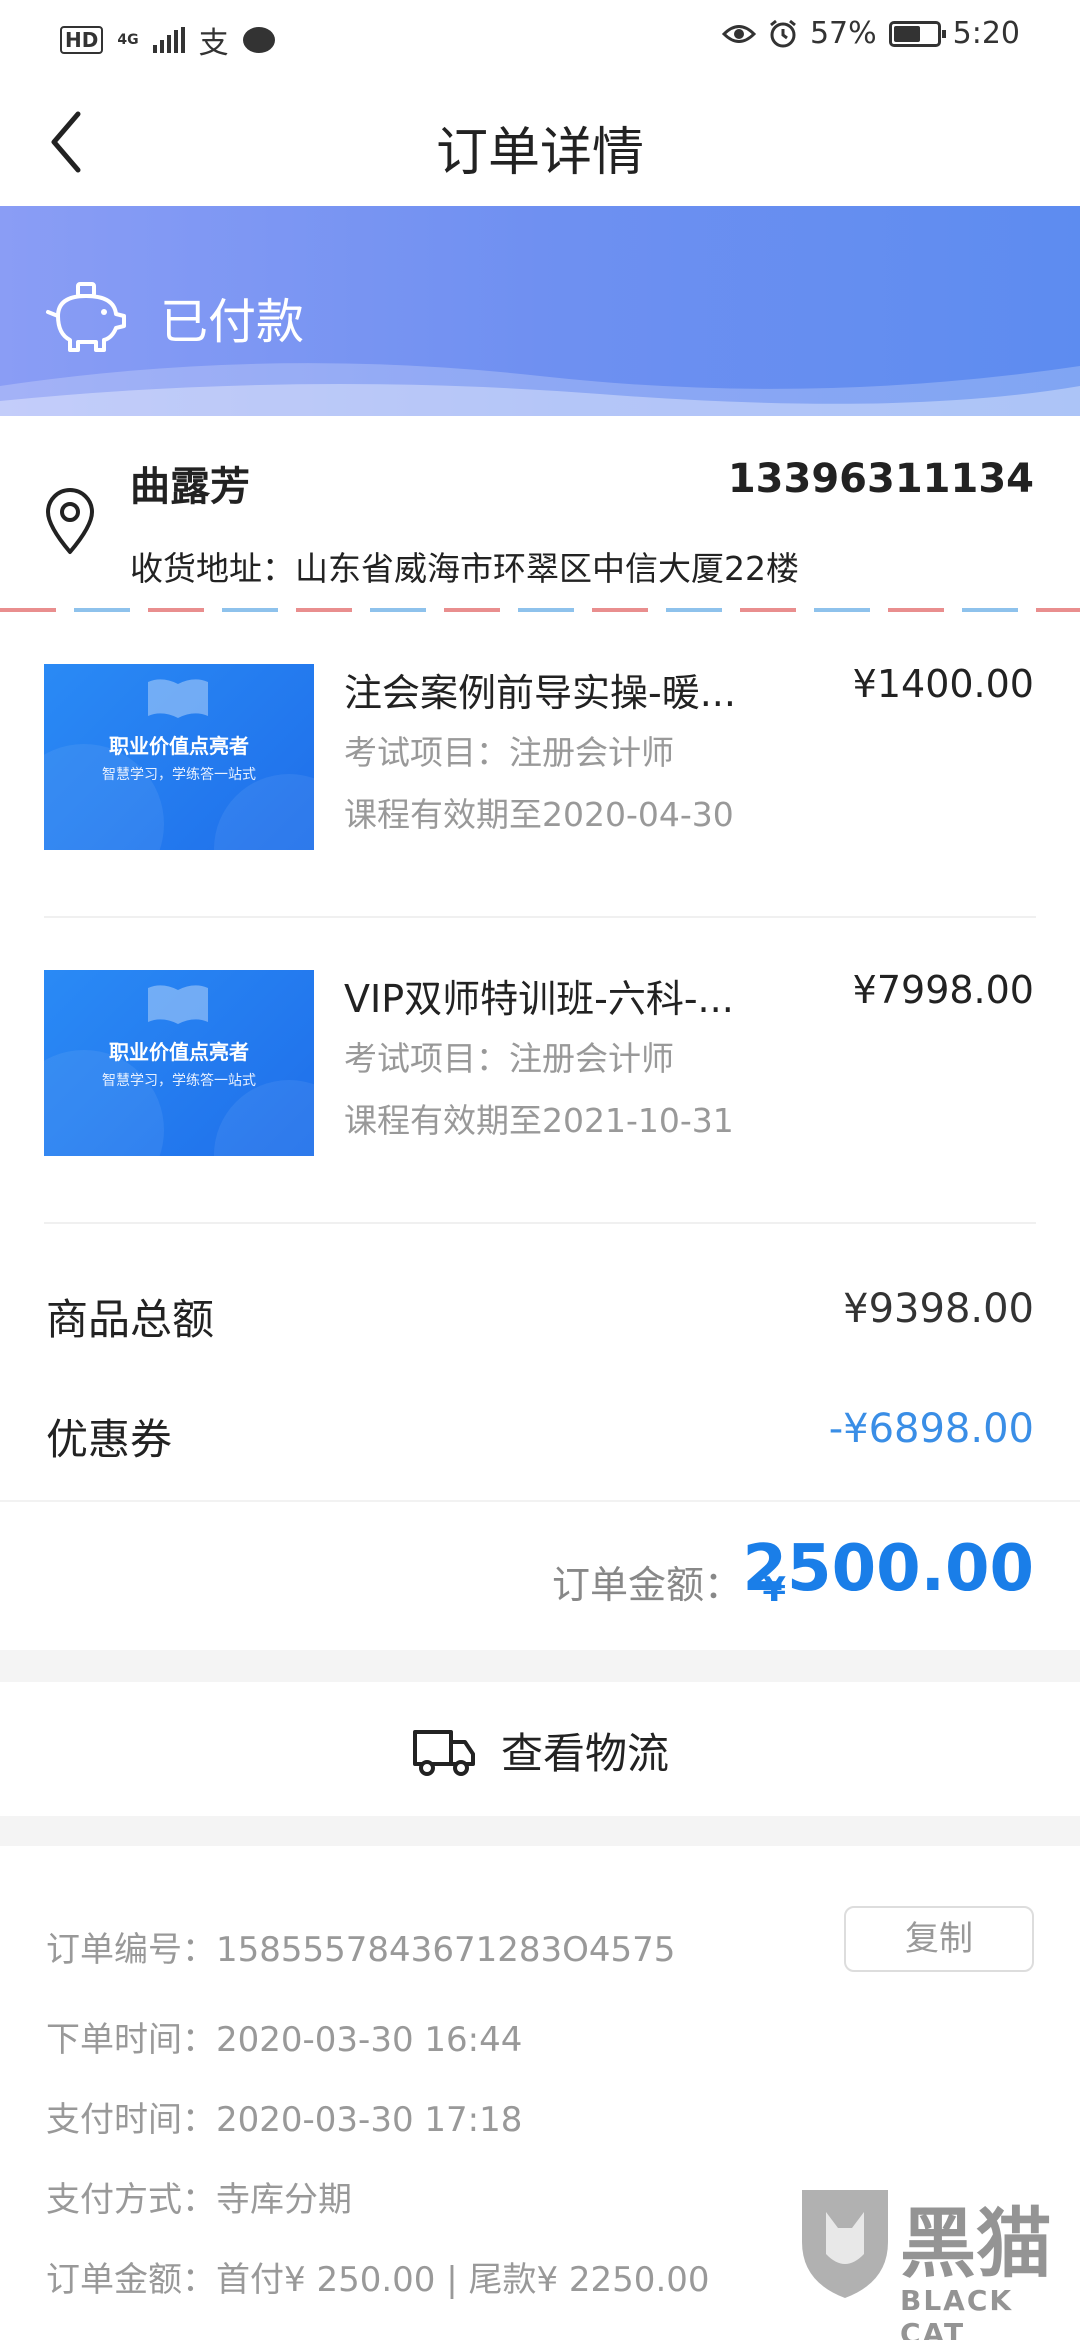 Image resolution: width=1080 pixels, height=2340 pixels. What do you see at coordinates (845, 2244) in the screenshot?
I see `cat-shield-logo` at bounding box center [845, 2244].